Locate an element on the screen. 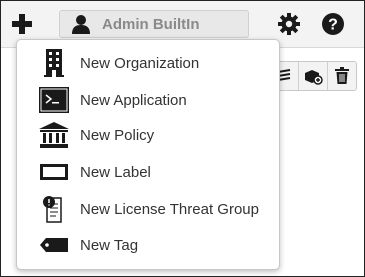  add-component-button is located at coordinates (312, 76).